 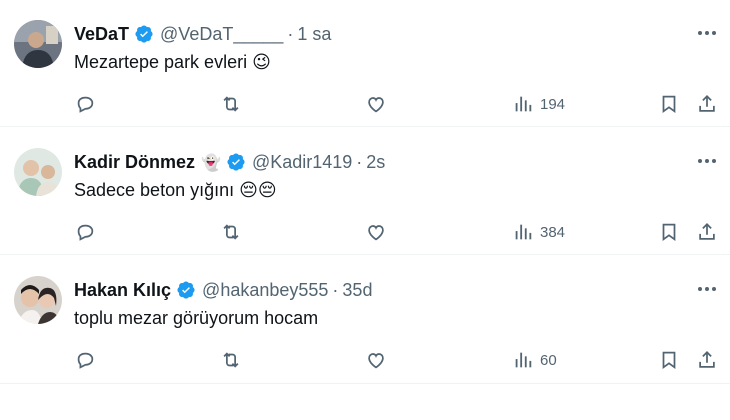 I want to click on author-handle: @Kadir1419, so click(x=302, y=162).